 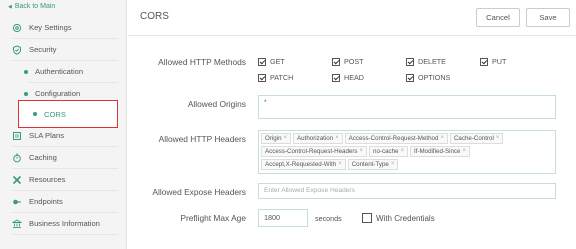 What do you see at coordinates (354, 77) in the screenshot?
I see `method-label: HEAD` at bounding box center [354, 77].